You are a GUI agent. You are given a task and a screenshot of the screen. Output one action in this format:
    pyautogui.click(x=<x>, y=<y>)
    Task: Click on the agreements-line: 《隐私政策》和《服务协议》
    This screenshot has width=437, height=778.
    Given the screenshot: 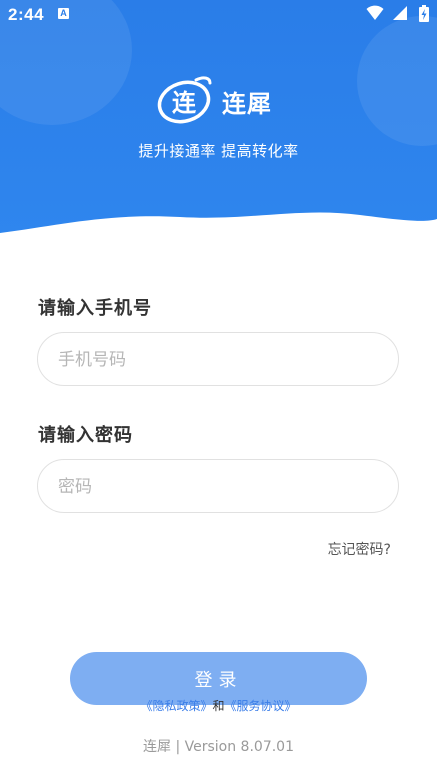 What is the action you would take?
    pyautogui.click(x=218, y=705)
    